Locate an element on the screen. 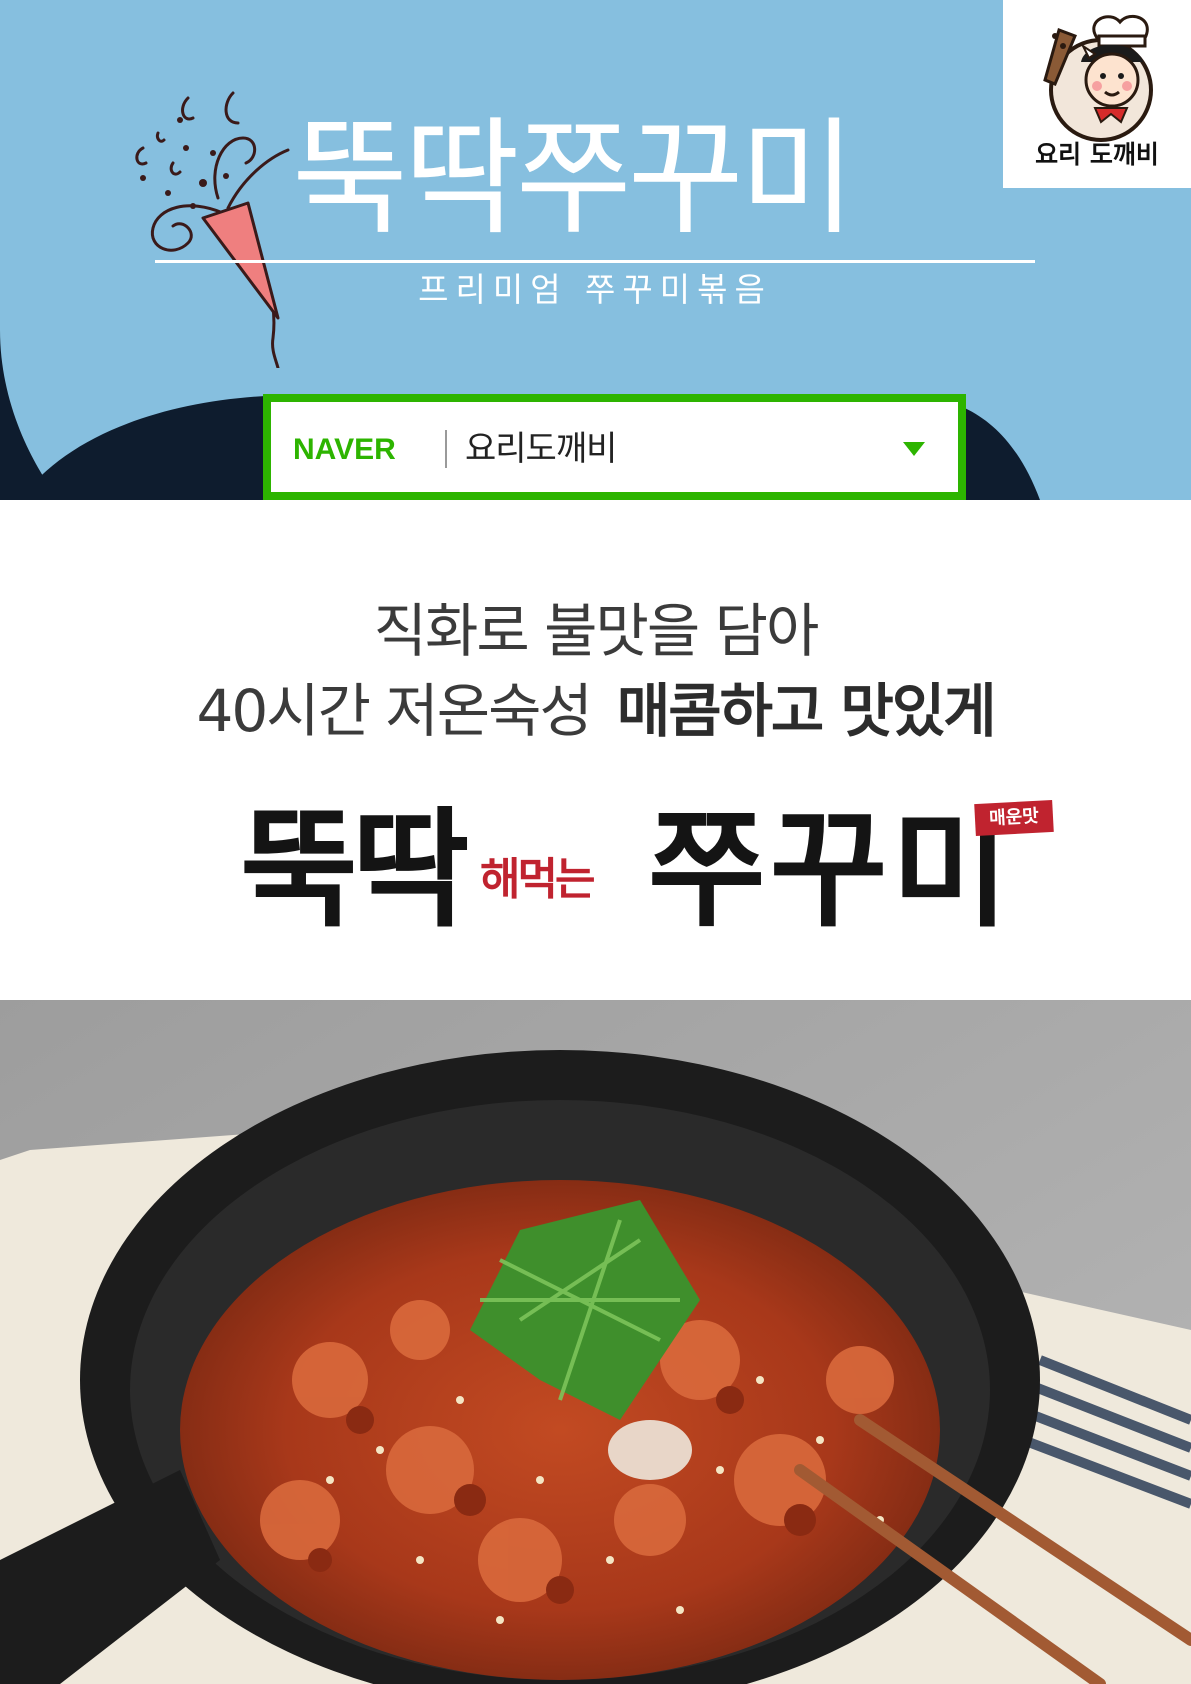 The height and width of the screenshot is (1684, 1191). headline-plain-text: 40시간 저온숙성 is located at coordinates (394, 711).